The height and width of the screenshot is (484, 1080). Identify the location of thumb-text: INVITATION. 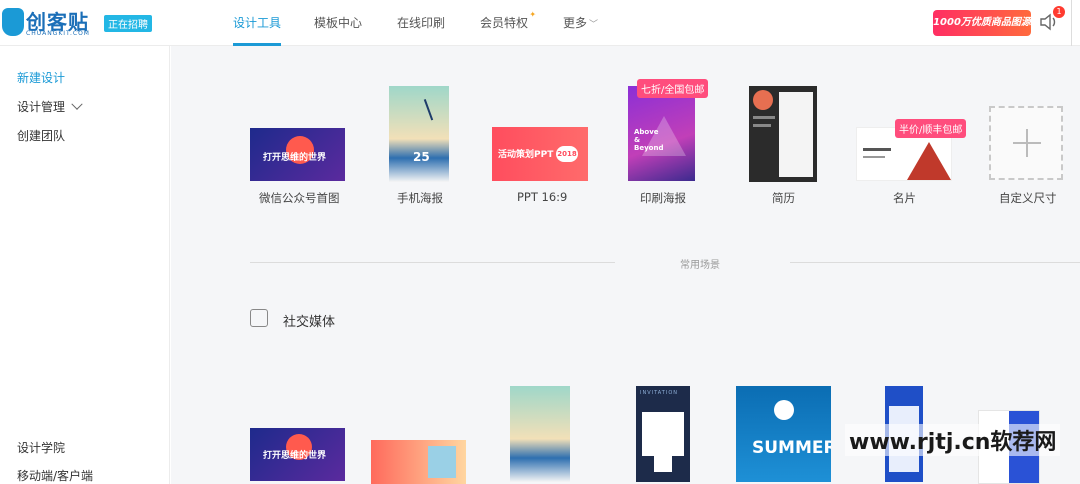
(659, 393).